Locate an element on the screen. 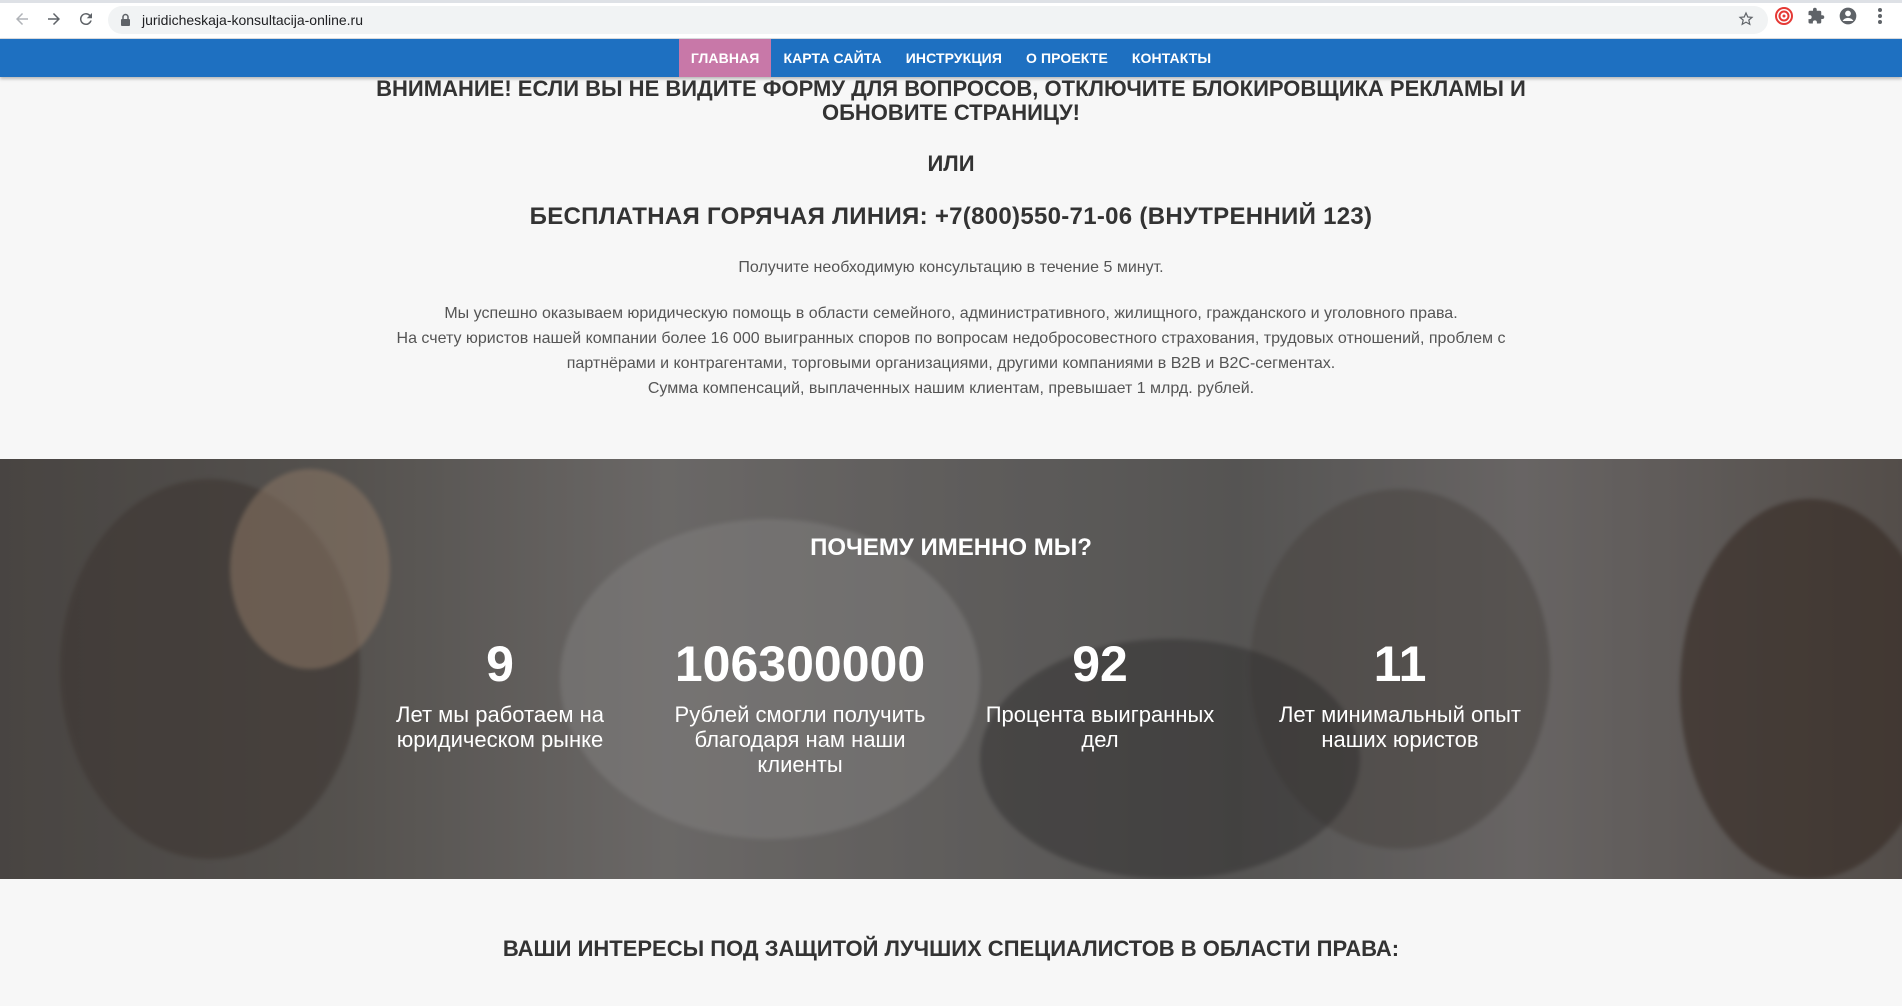 The width and height of the screenshot is (1902, 1006). stat-label-line: Лет мы работаем на is located at coordinates (500, 714).